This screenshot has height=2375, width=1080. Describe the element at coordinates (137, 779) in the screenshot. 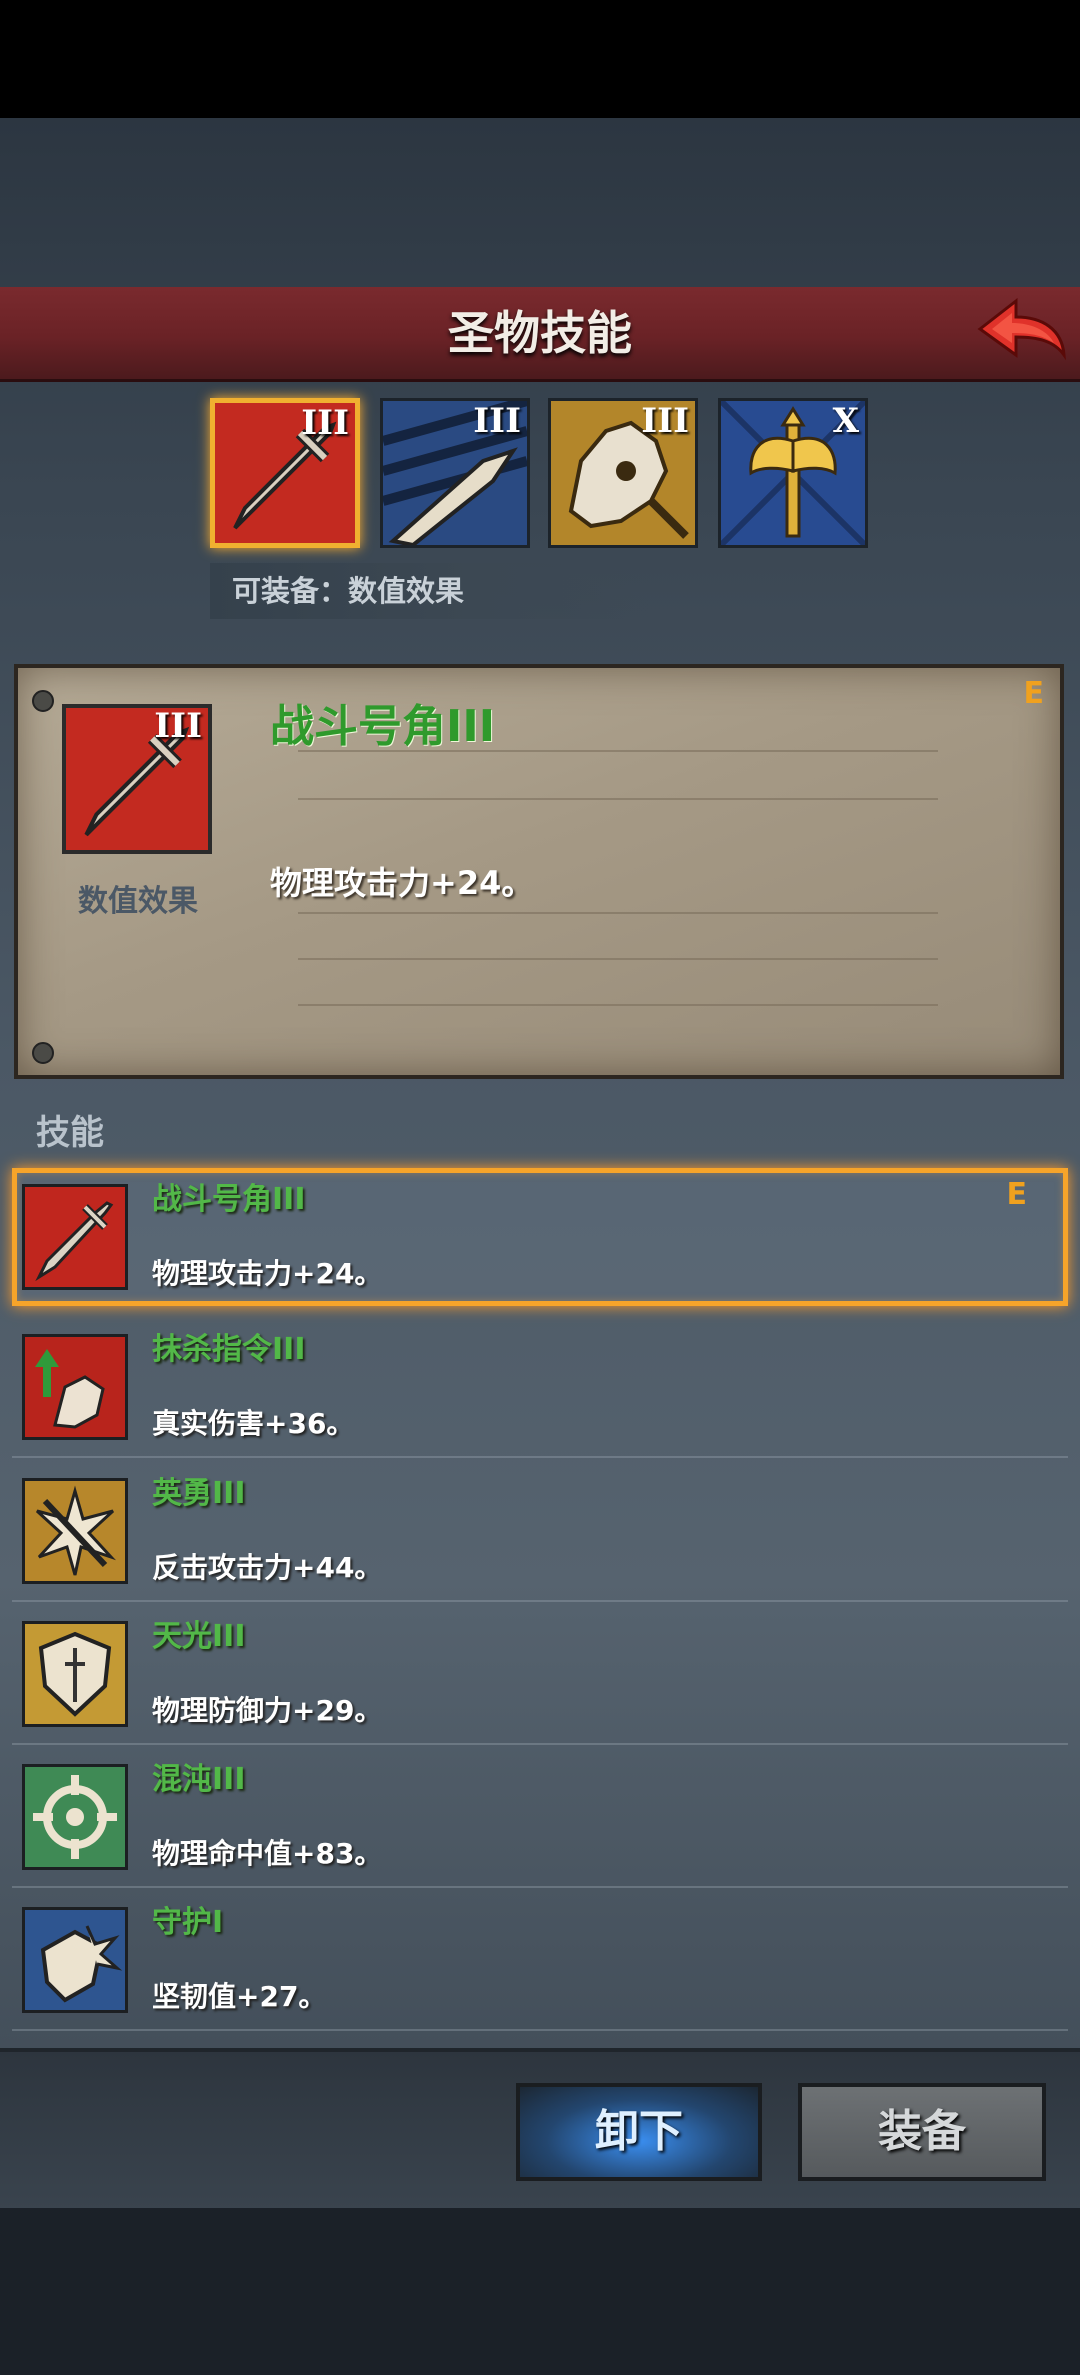

I see `detail-skill-icon: III` at that location.